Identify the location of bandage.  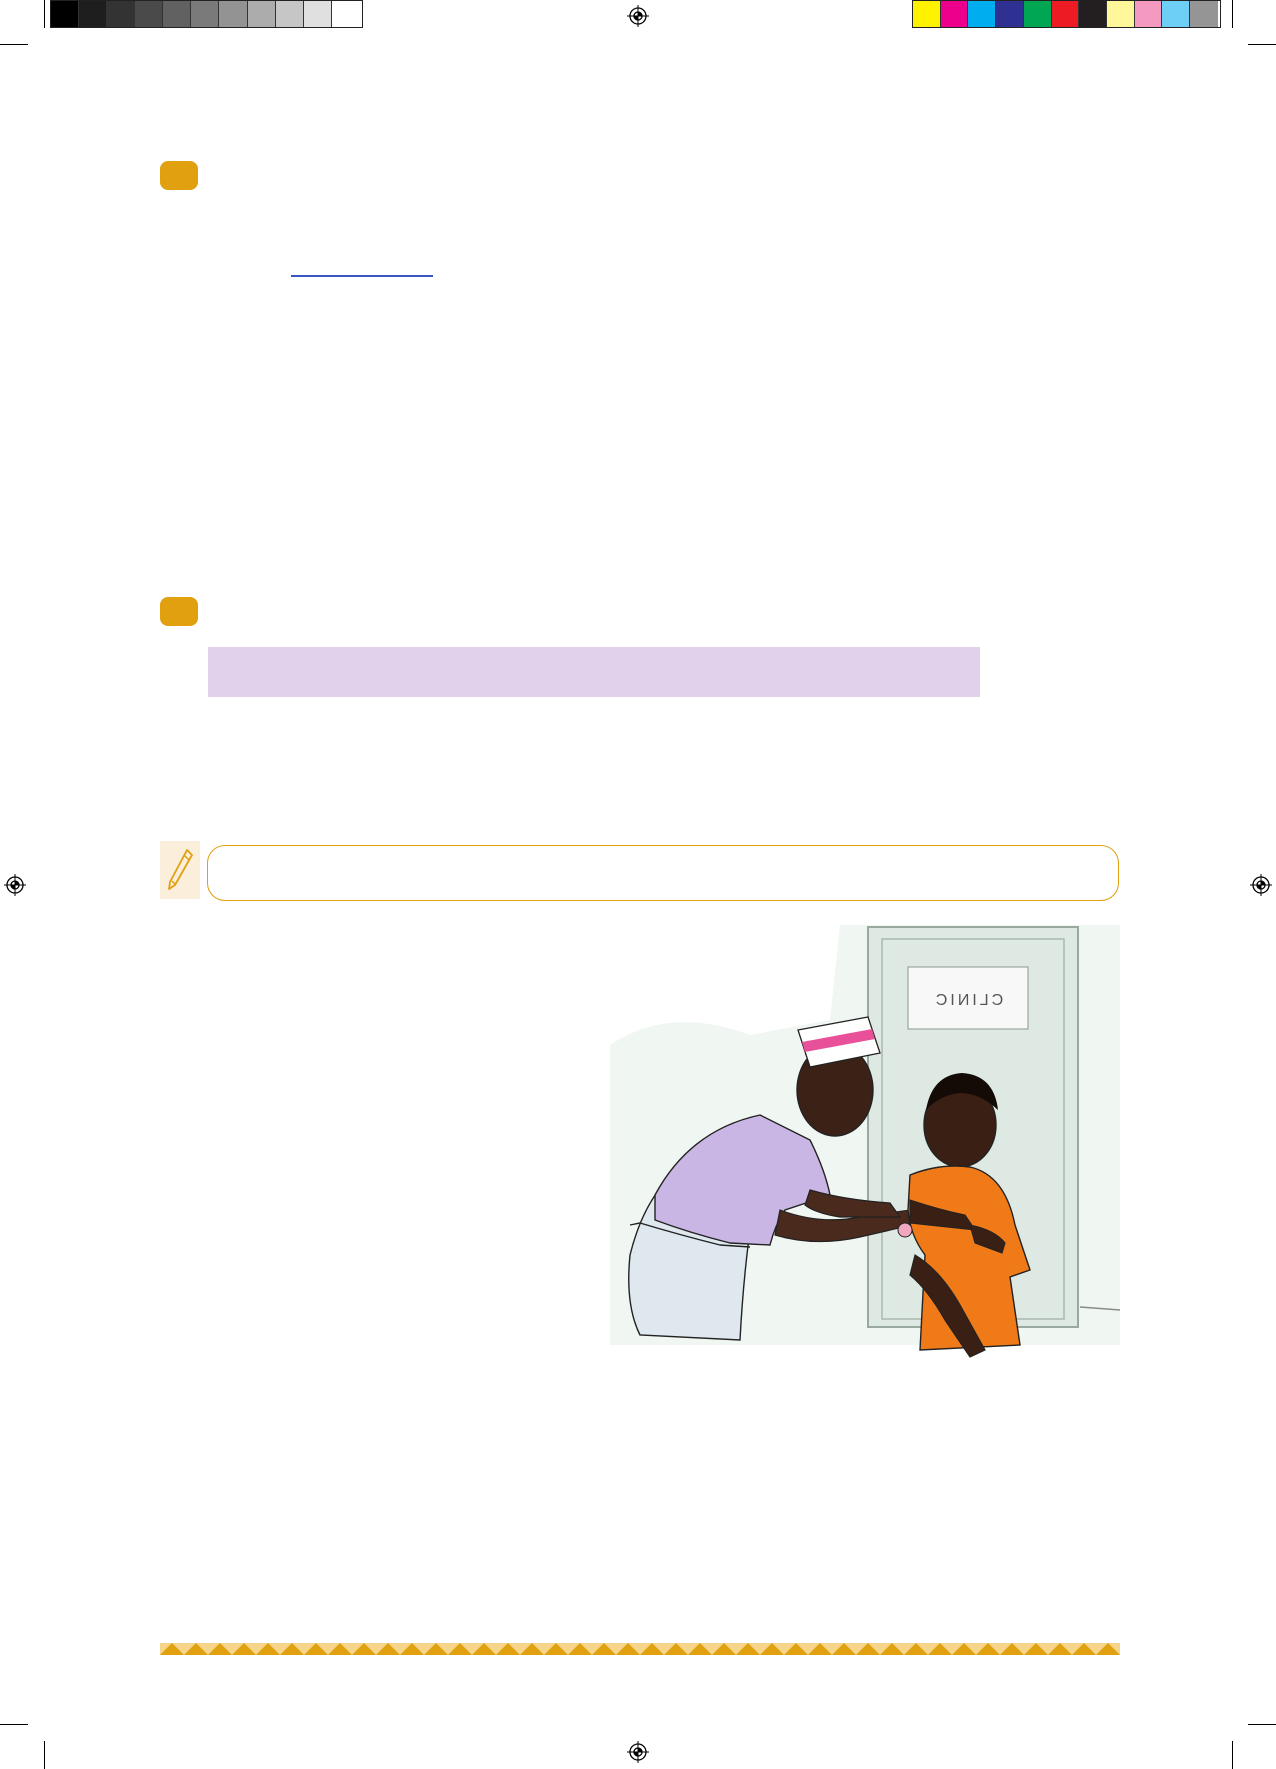
(905, 1230).